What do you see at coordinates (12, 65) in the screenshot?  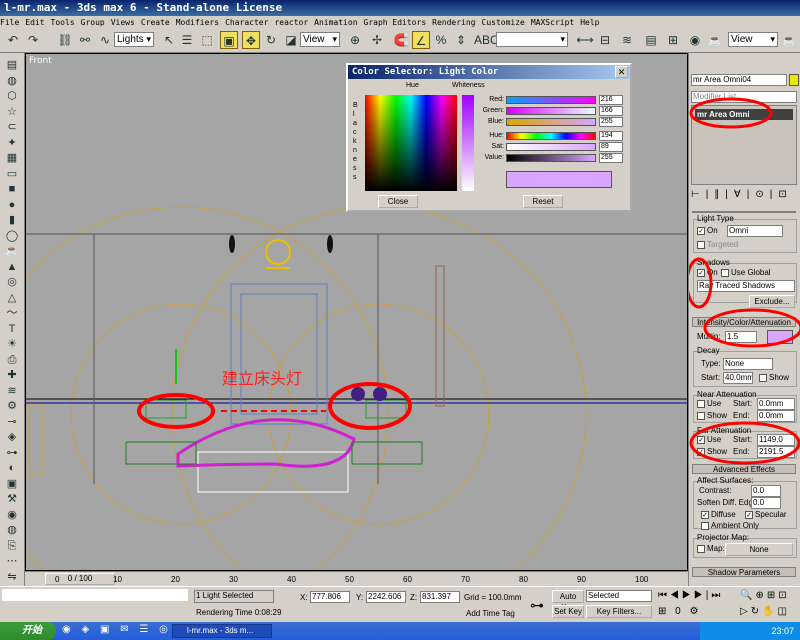 I see `extrude-icon: ▤` at bounding box center [12, 65].